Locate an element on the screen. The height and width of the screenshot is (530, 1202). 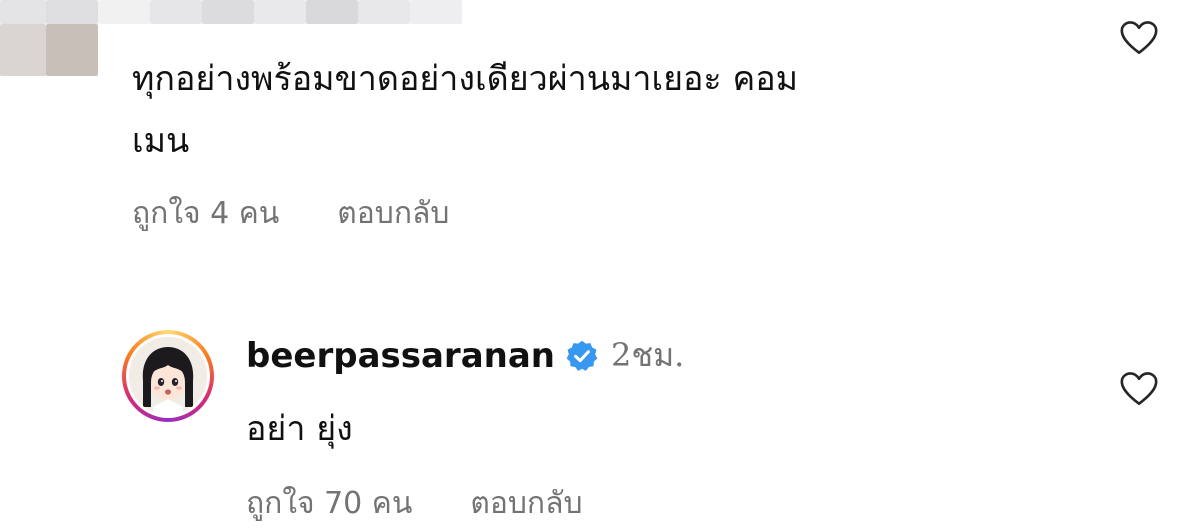
comment-1-likes: ถูกใจ 4 คน is located at coordinates (205, 213).